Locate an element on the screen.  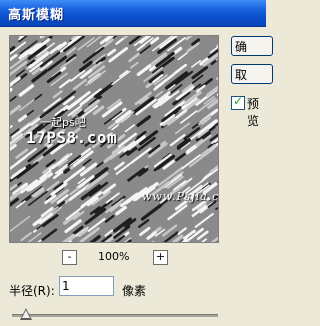
ok-button: 确 is located at coordinates (252, 46).